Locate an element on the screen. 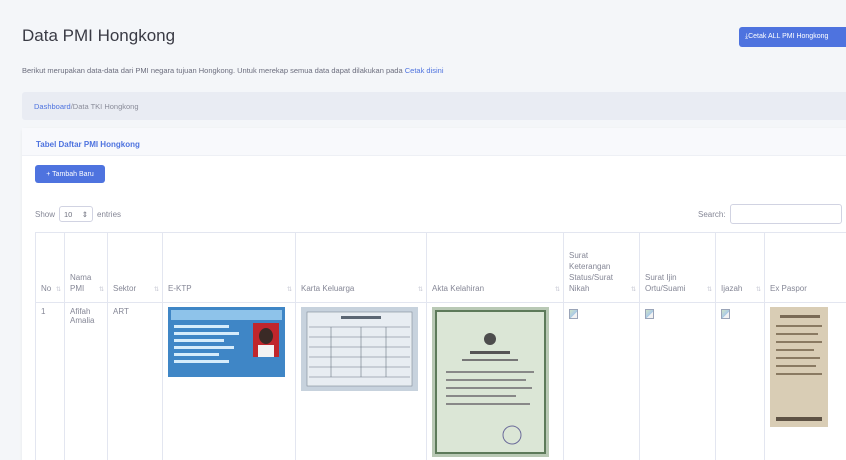 This screenshot has height=460, width=846. cell-ijazah is located at coordinates (740, 381).